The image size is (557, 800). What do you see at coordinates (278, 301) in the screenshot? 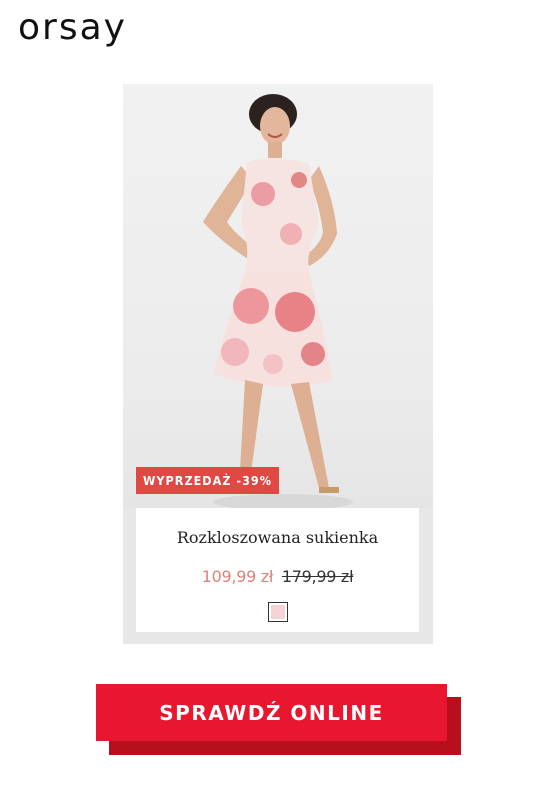
I see `model-photo-illustration` at bounding box center [278, 301].